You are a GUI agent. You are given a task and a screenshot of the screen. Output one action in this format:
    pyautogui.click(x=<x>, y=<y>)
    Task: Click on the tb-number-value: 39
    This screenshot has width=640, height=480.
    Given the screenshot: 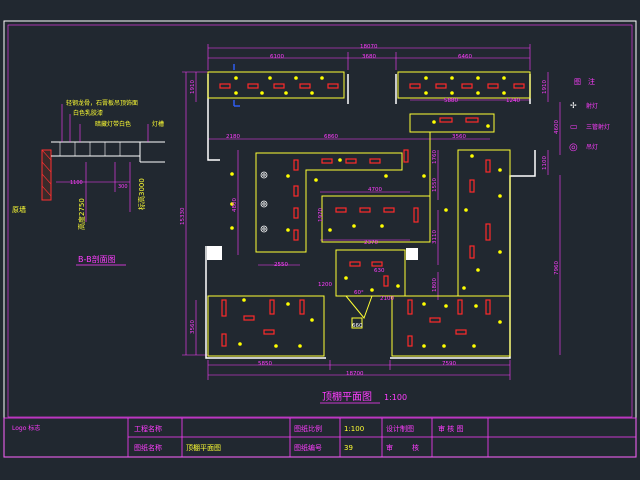 What is the action you would take?
    pyautogui.click(x=348, y=448)
    